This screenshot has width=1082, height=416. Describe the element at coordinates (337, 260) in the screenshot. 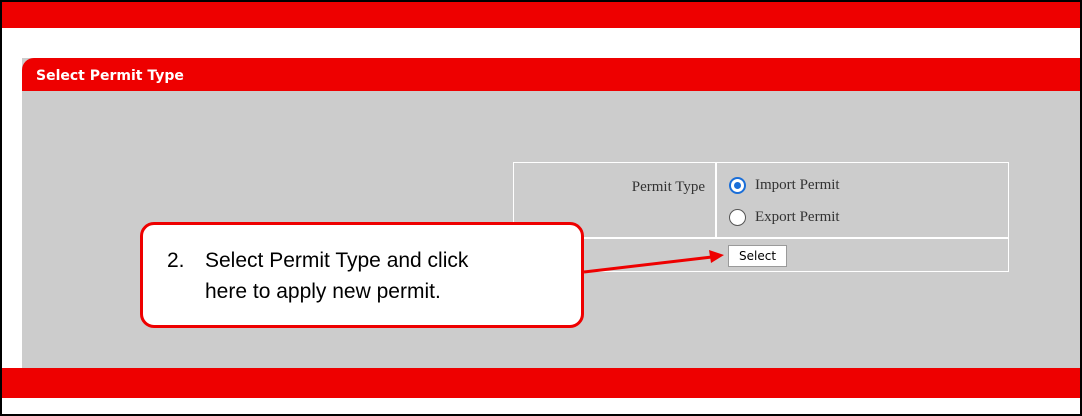

I see `callout-line-1: Select Permit Type and click` at that location.